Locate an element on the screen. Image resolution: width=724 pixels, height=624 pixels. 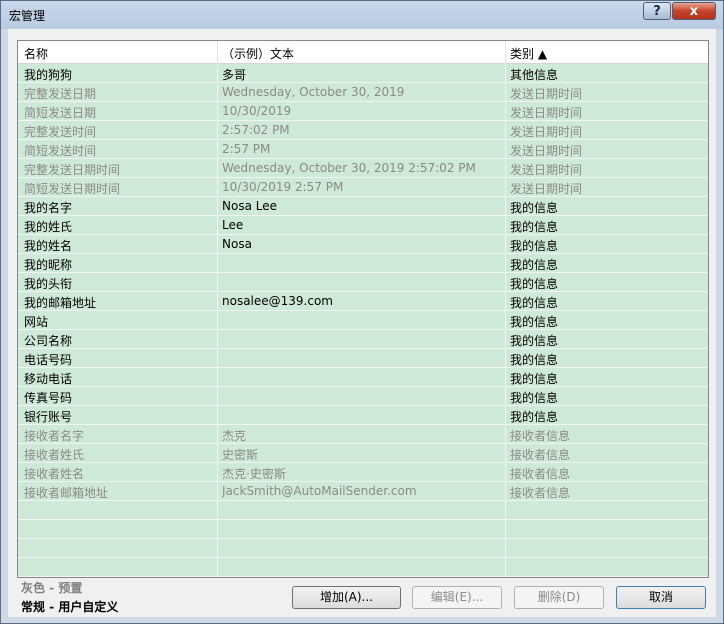
legend-user-defined: 常规 - 用户自定义 is located at coordinates (70, 607).